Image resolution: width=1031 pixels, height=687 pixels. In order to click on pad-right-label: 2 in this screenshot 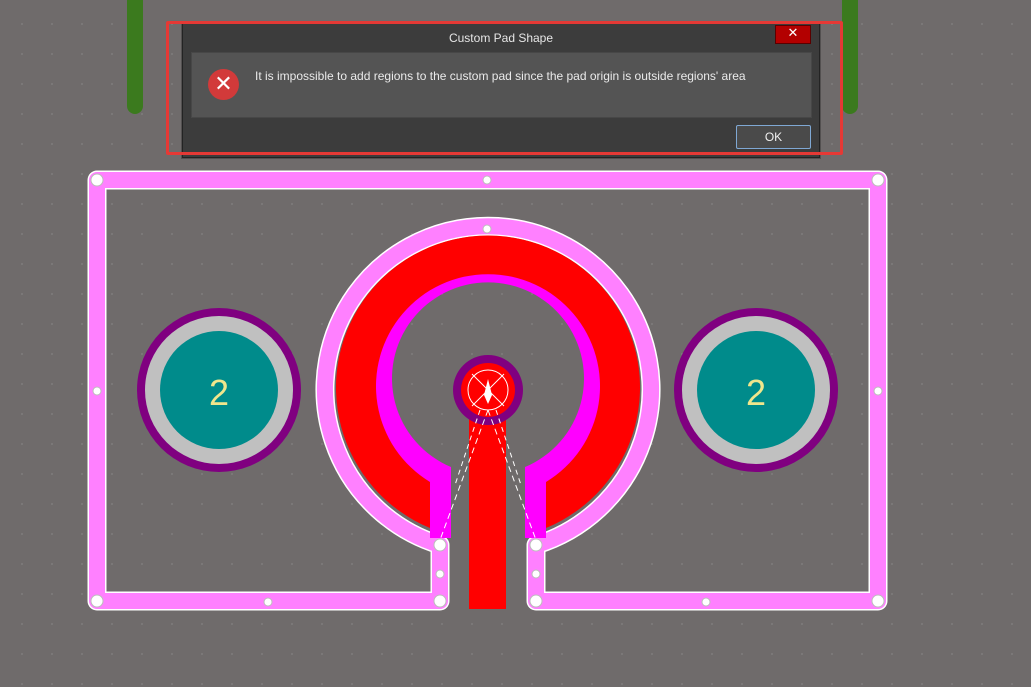, I will do `click(756, 392)`.